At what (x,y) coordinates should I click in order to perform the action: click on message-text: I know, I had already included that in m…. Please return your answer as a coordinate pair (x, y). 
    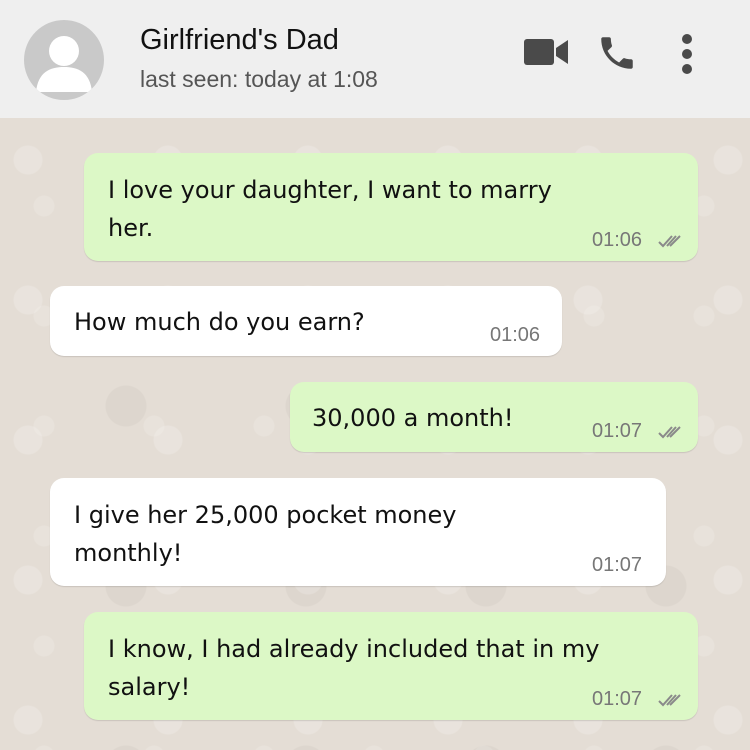
    Looking at the image, I should click on (354, 649).